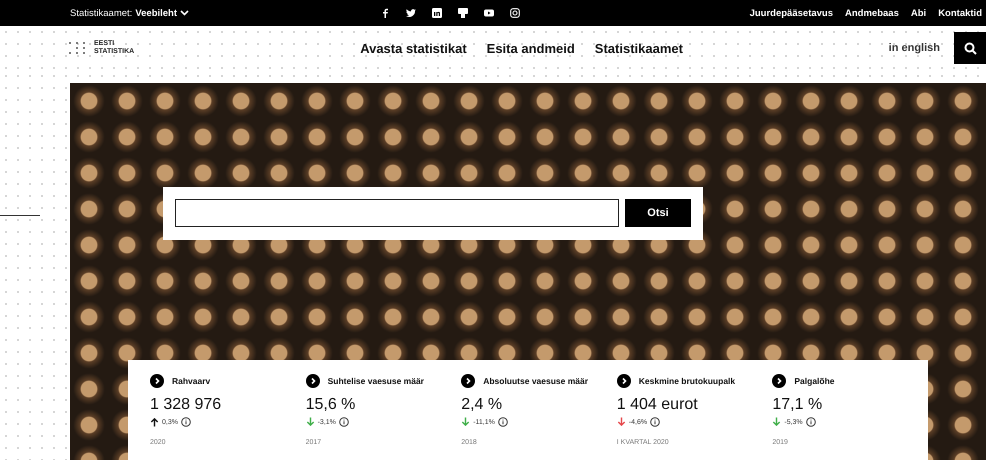 The height and width of the screenshot is (460, 986). I want to click on top-link: Juurdepääsetavus, so click(792, 13).